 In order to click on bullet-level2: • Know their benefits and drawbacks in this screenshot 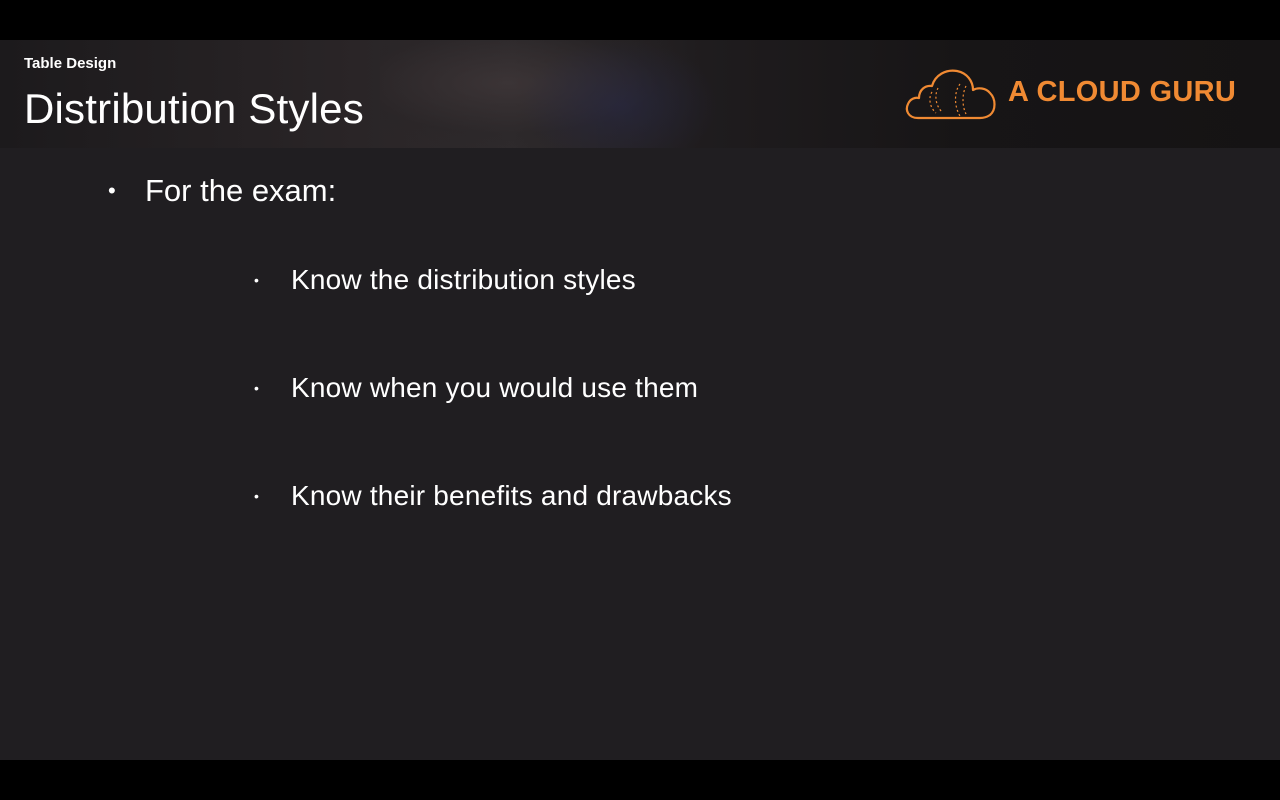, I will do `click(493, 496)`.